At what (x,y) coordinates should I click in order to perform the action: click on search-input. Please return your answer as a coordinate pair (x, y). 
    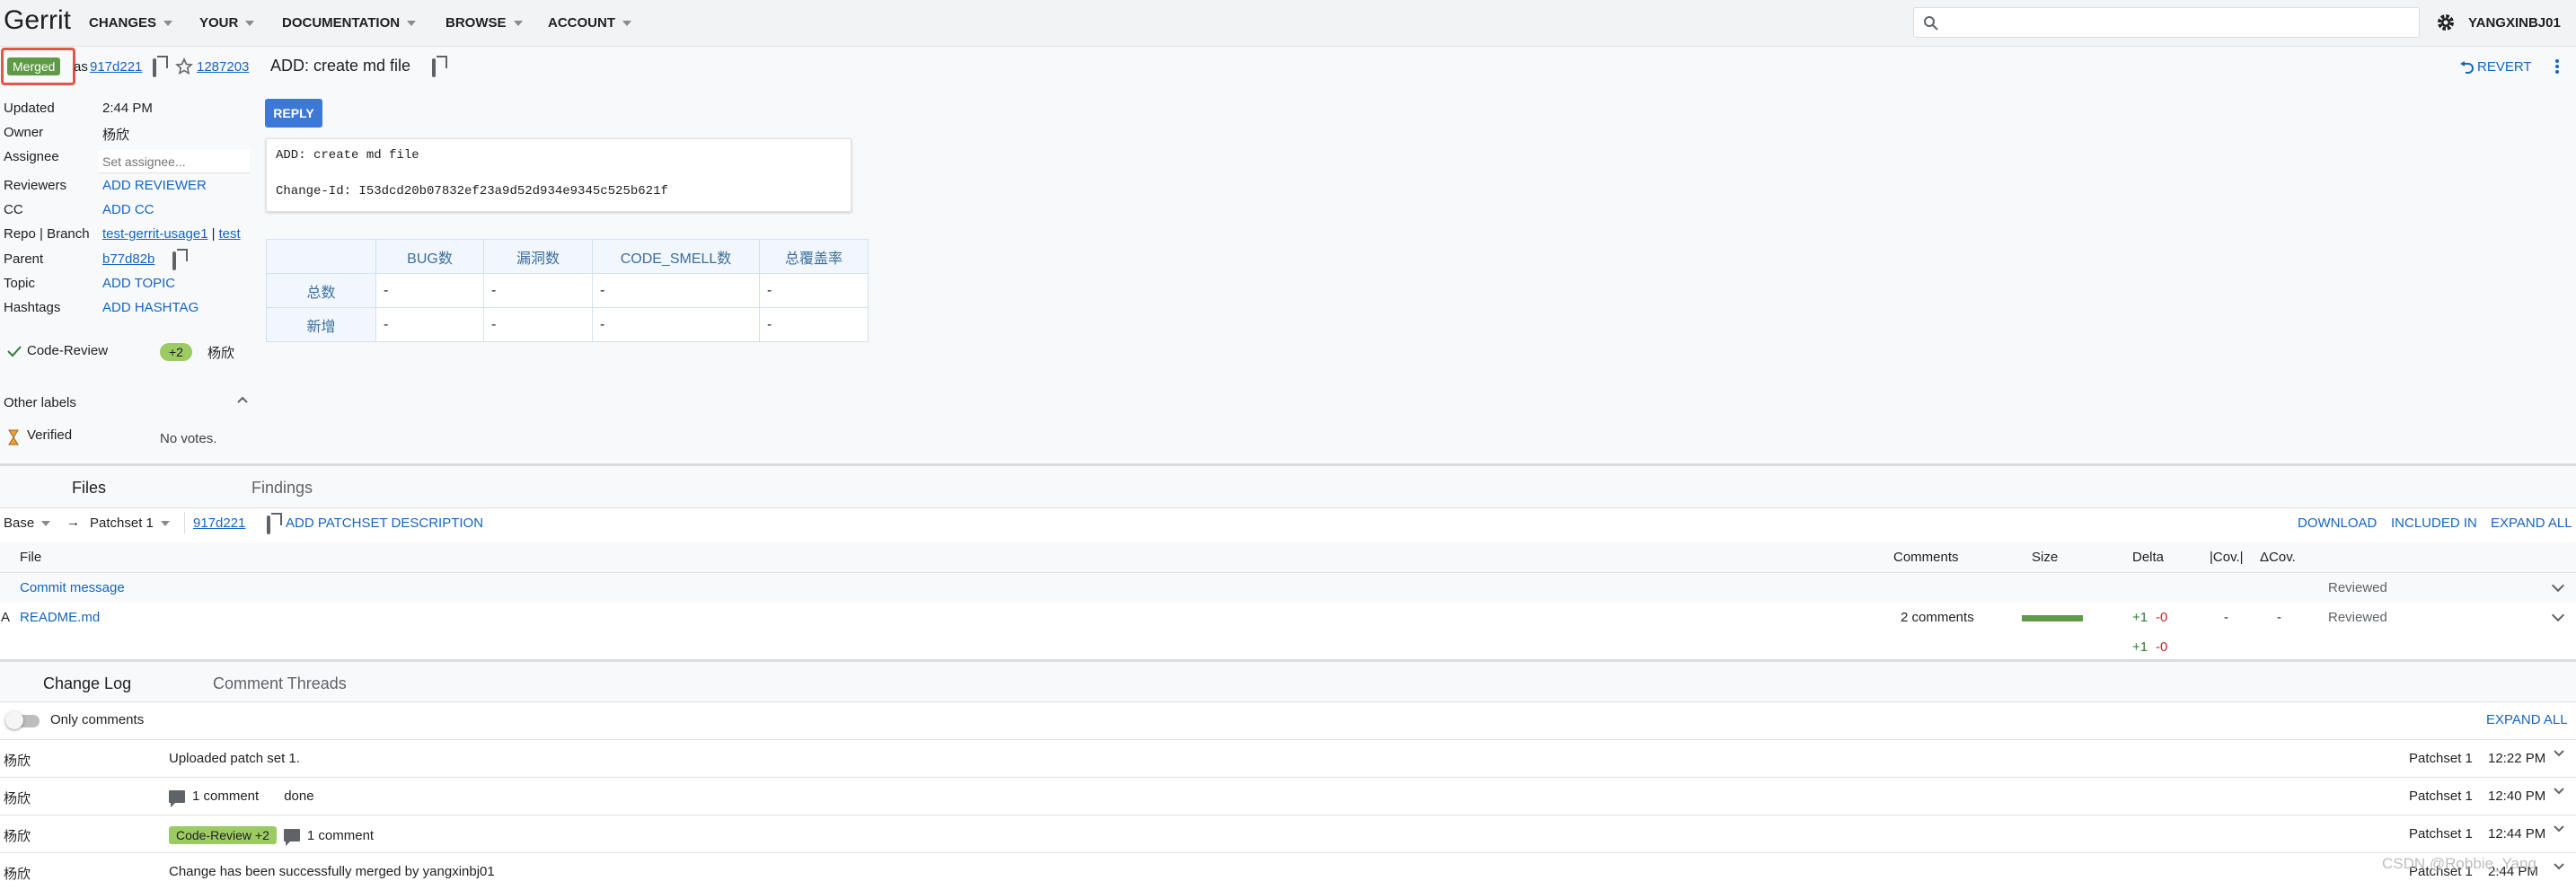
    Looking at the image, I should click on (2179, 22).